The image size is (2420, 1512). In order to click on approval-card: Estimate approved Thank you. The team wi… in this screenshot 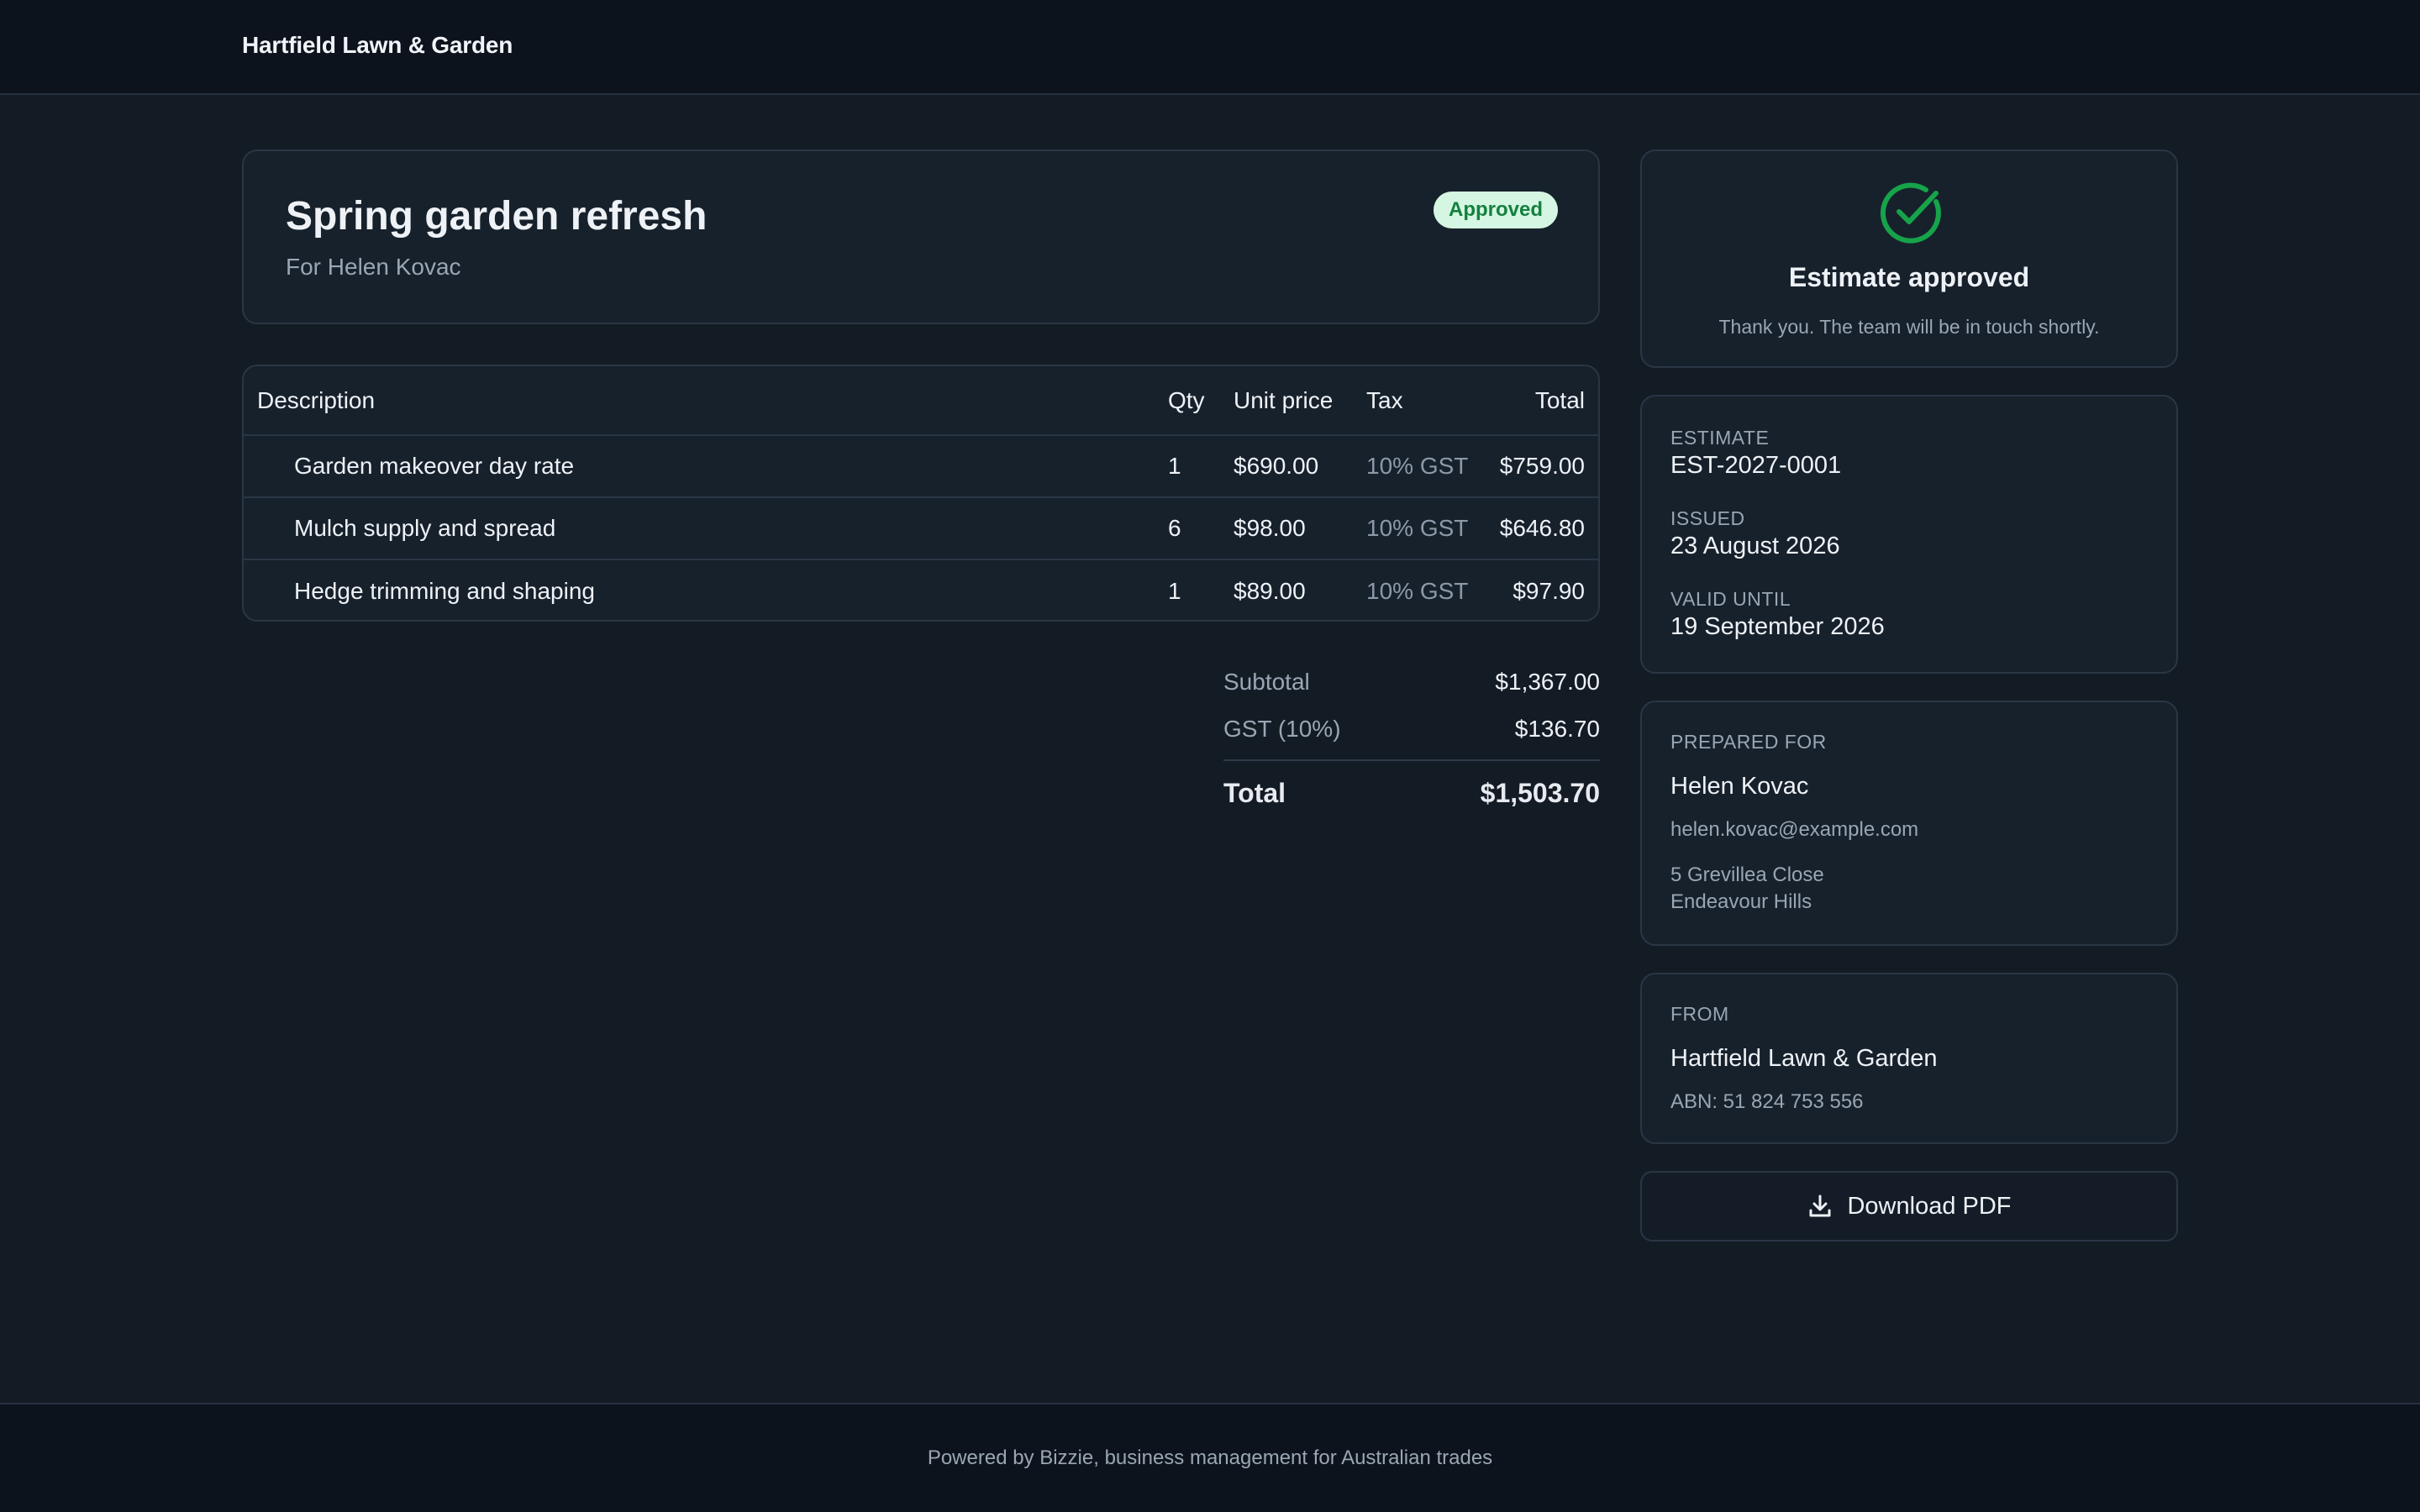, I will do `click(1909, 259)`.